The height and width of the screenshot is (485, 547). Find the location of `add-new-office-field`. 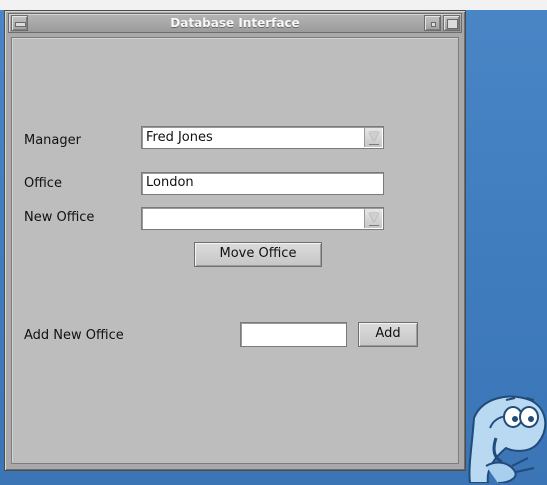

add-new-office-field is located at coordinates (293, 334).